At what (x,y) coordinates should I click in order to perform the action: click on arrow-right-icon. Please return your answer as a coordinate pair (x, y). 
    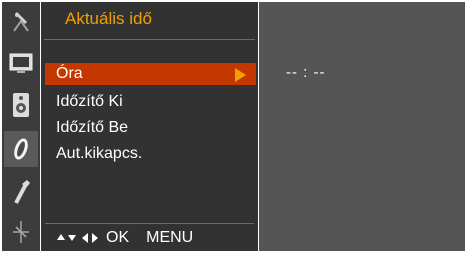
    Looking at the image, I should click on (240, 75).